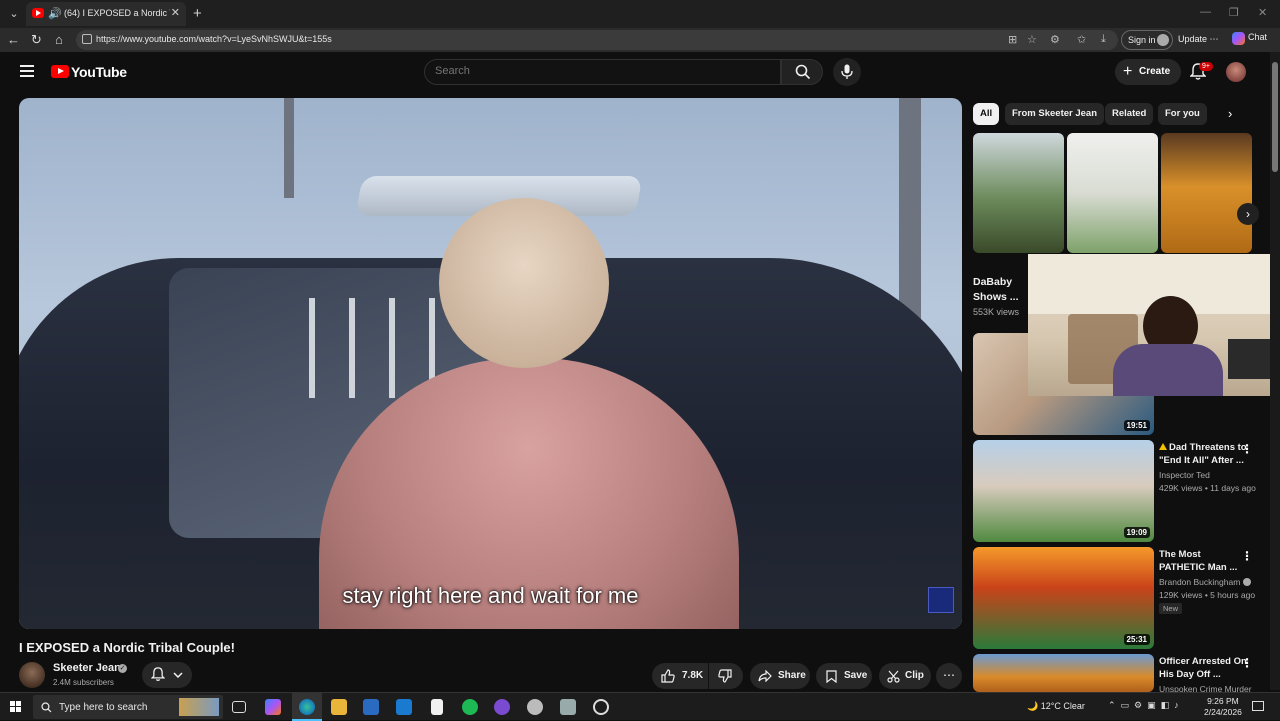 The height and width of the screenshot is (721, 1280). What do you see at coordinates (437, 707) in the screenshot?
I see `document-icon` at bounding box center [437, 707].